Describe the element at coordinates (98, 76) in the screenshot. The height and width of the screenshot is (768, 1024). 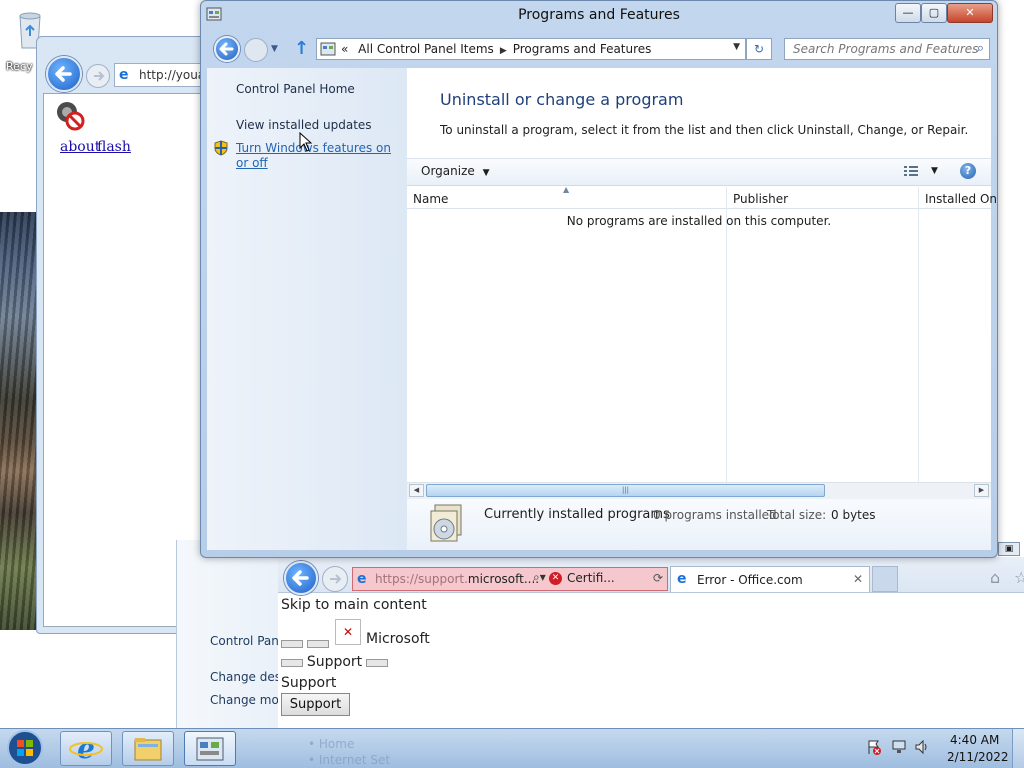
I see `ie-left-forward-button` at that location.